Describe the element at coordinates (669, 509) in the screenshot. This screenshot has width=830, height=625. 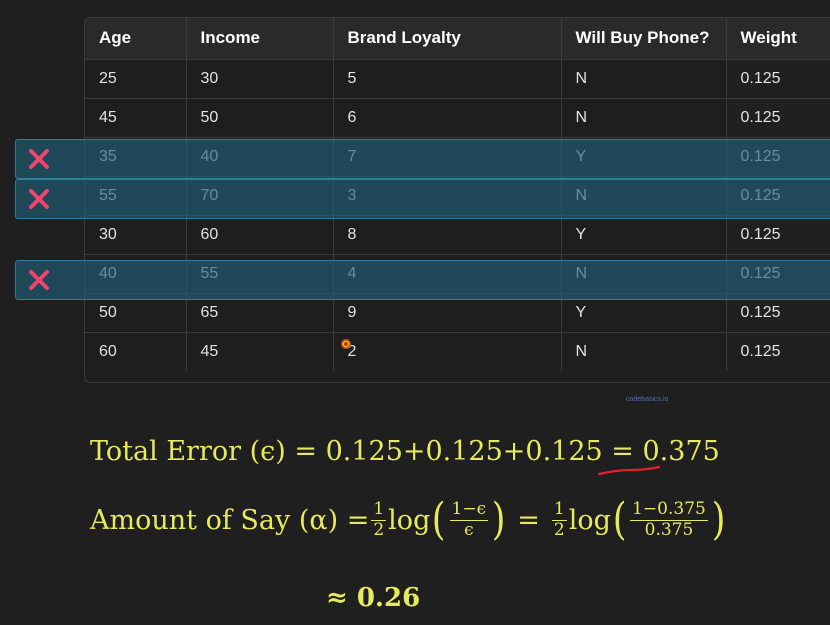
I see `numeric-ratio-numerator: 1−0.375` at that location.